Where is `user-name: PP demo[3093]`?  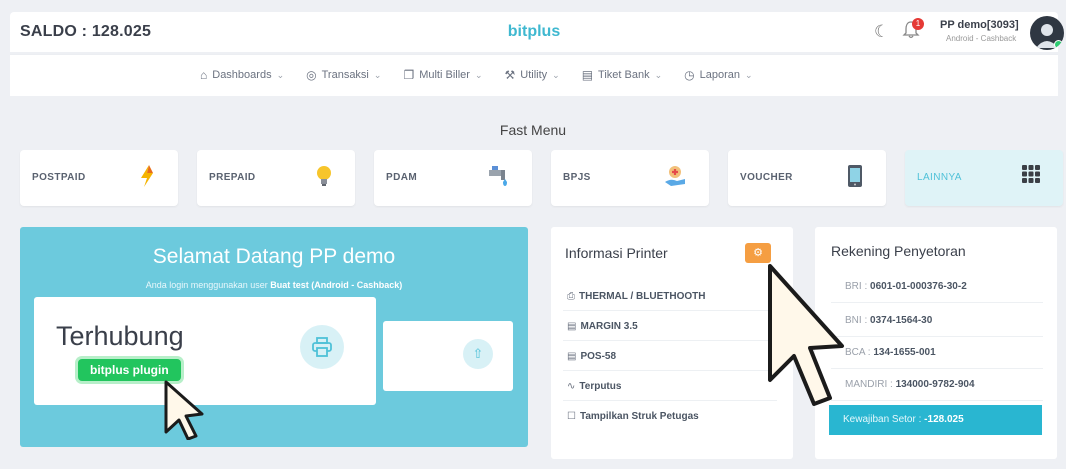
user-name: PP demo[3093] is located at coordinates (979, 25).